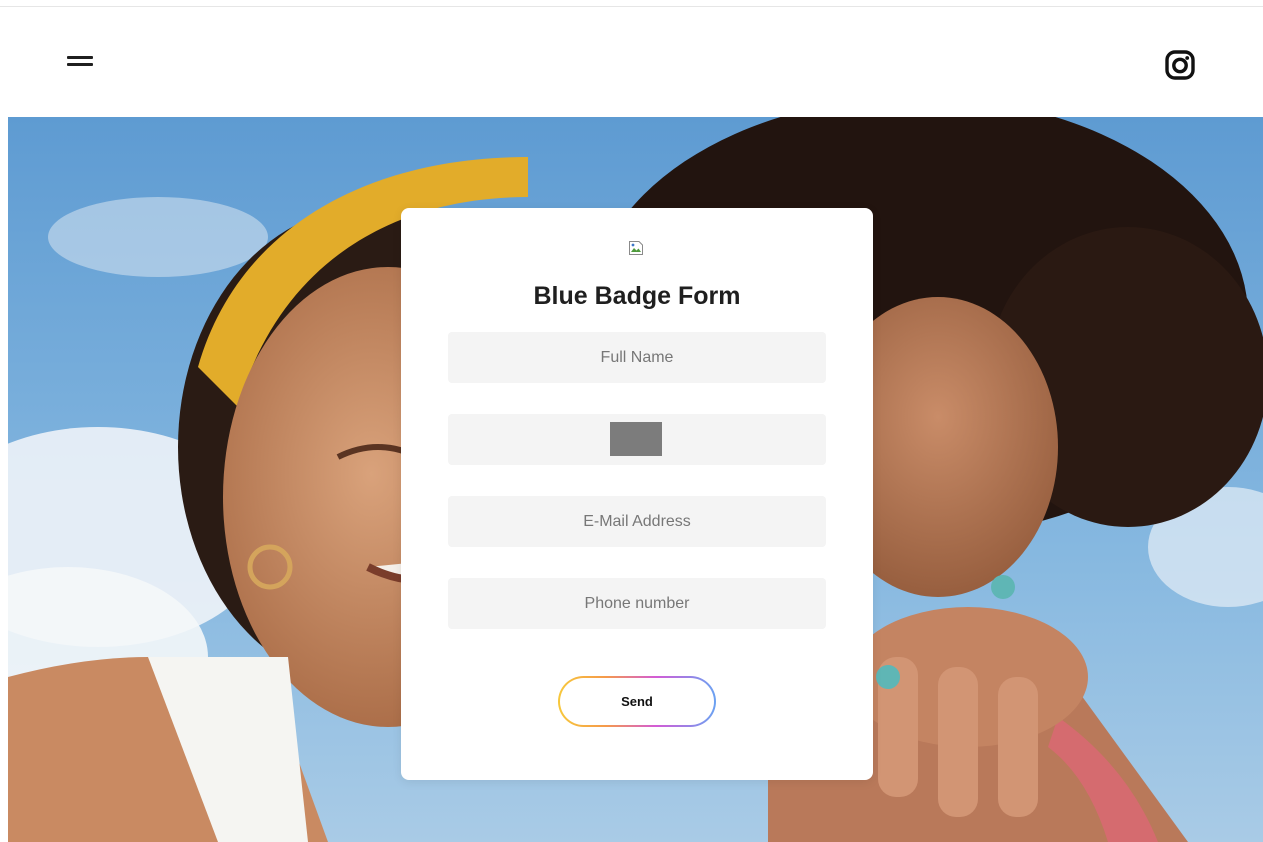  What do you see at coordinates (1180, 65) in the screenshot?
I see `instagram-icon` at bounding box center [1180, 65].